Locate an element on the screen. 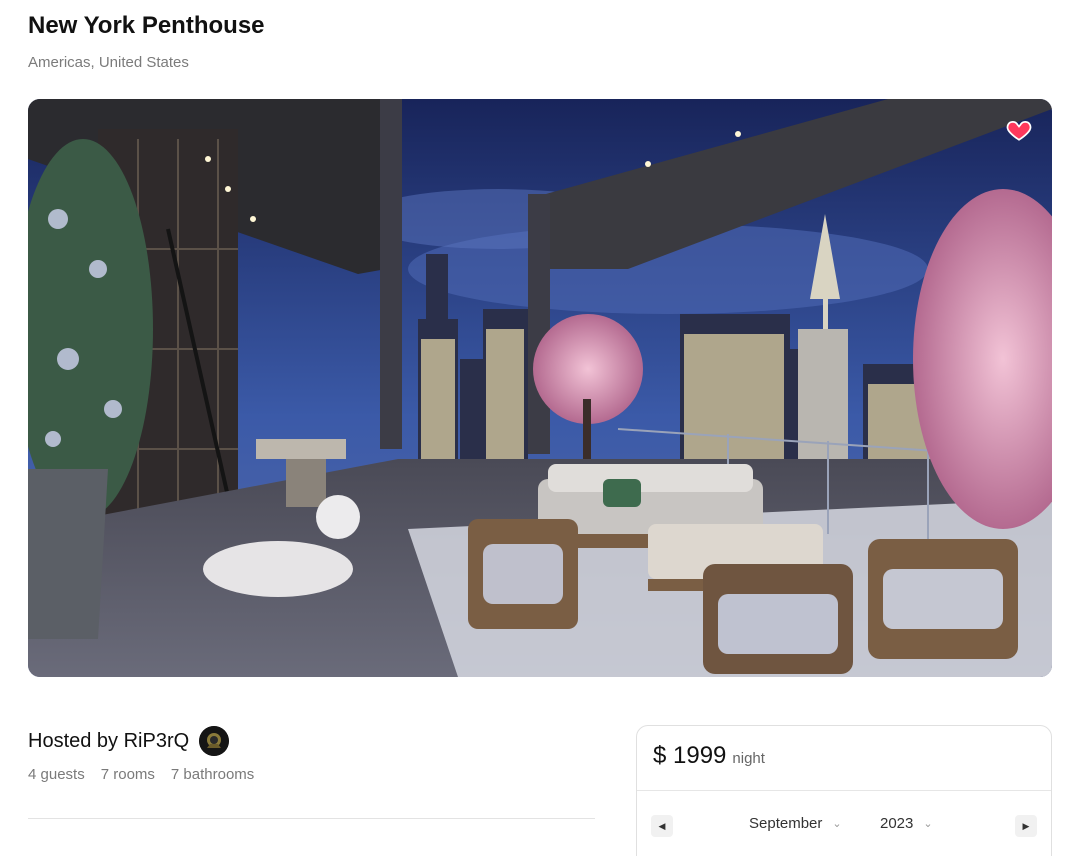 Image resolution: width=1071 pixels, height=856 pixels. month-select: September ⌄ is located at coordinates (795, 823).